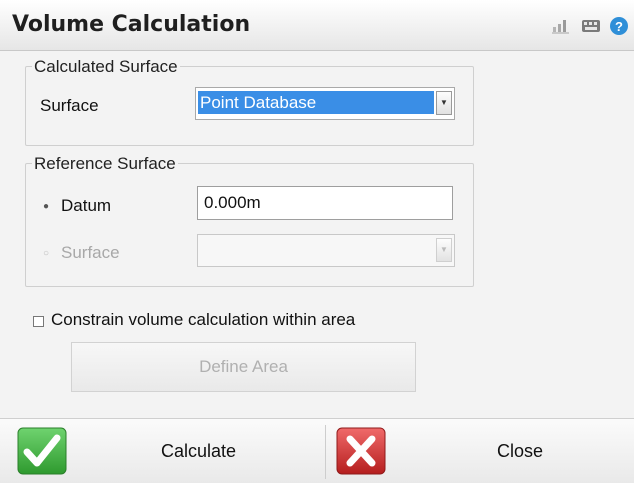 The height and width of the screenshot is (483, 634). What do you see at coordinates (69, 105) in the screenshot?
I see `surface-label: Surface` at bounding box center [69, 105].